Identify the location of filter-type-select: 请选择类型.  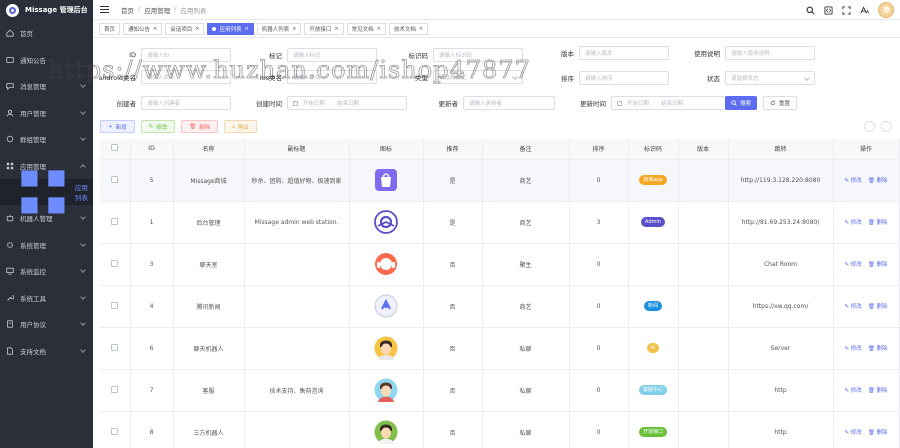
(478, 77).